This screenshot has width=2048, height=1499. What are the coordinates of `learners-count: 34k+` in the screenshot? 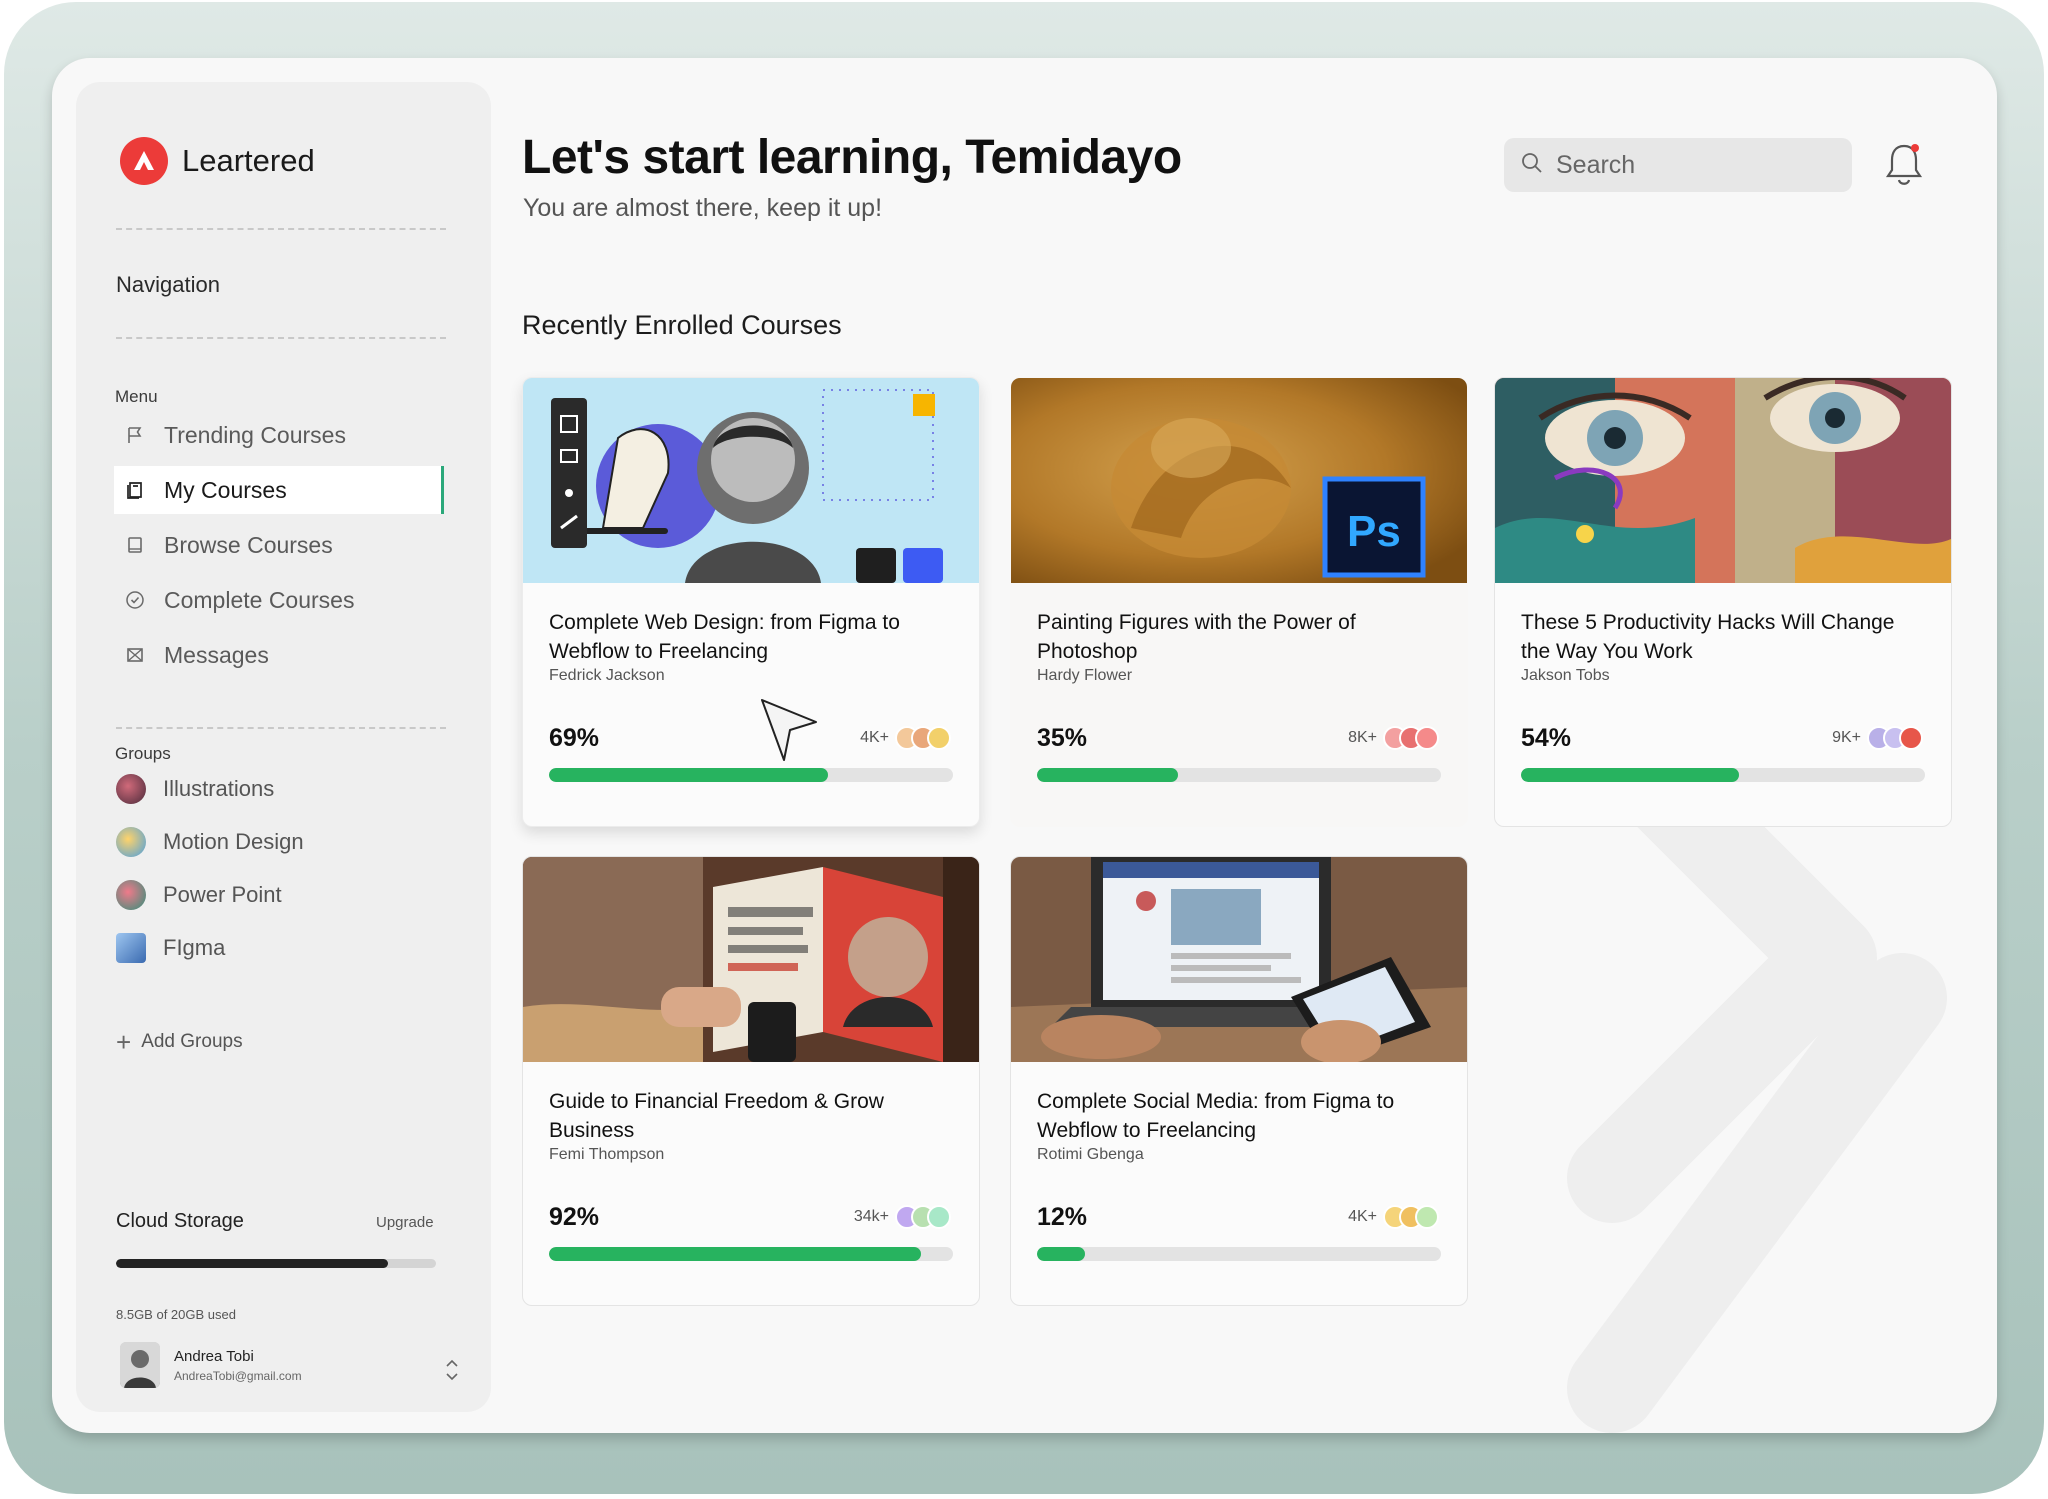 It's located at (902, 1217).